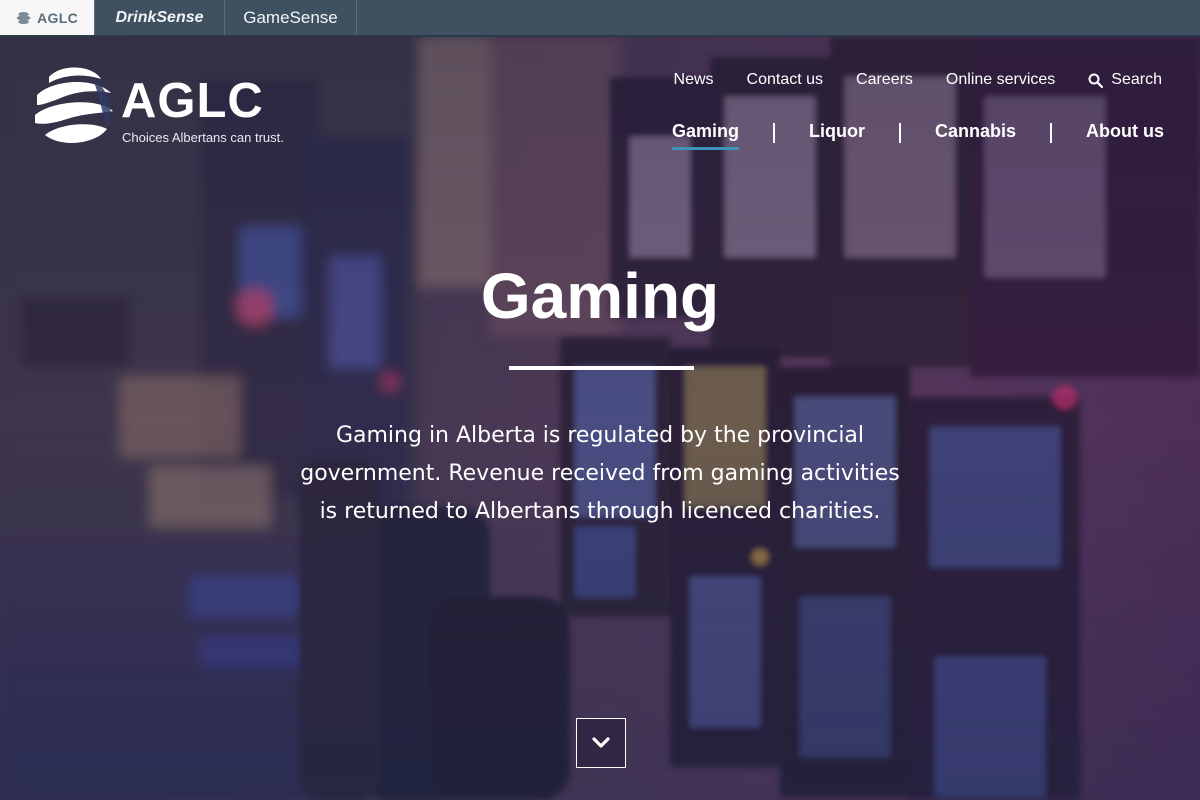 This screenshot has width=1200, height=800. What do you see at coordinates (1096, 80) in the screenshot?
I see `search-icon` at bounding box center [1096, 80].